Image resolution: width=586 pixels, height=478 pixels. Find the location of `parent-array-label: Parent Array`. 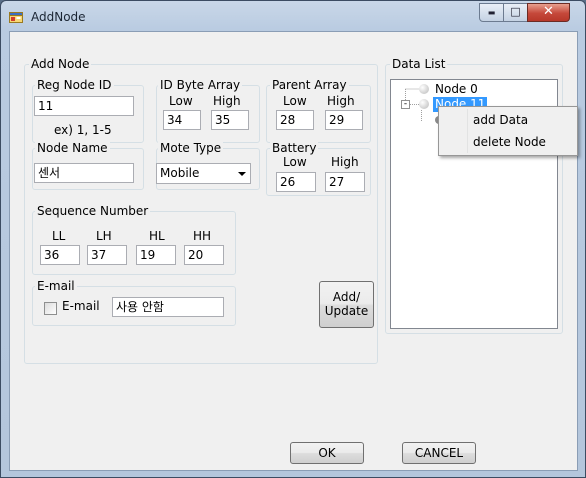

parent-array-label: Parent Array is located at coordinates (309, 85).